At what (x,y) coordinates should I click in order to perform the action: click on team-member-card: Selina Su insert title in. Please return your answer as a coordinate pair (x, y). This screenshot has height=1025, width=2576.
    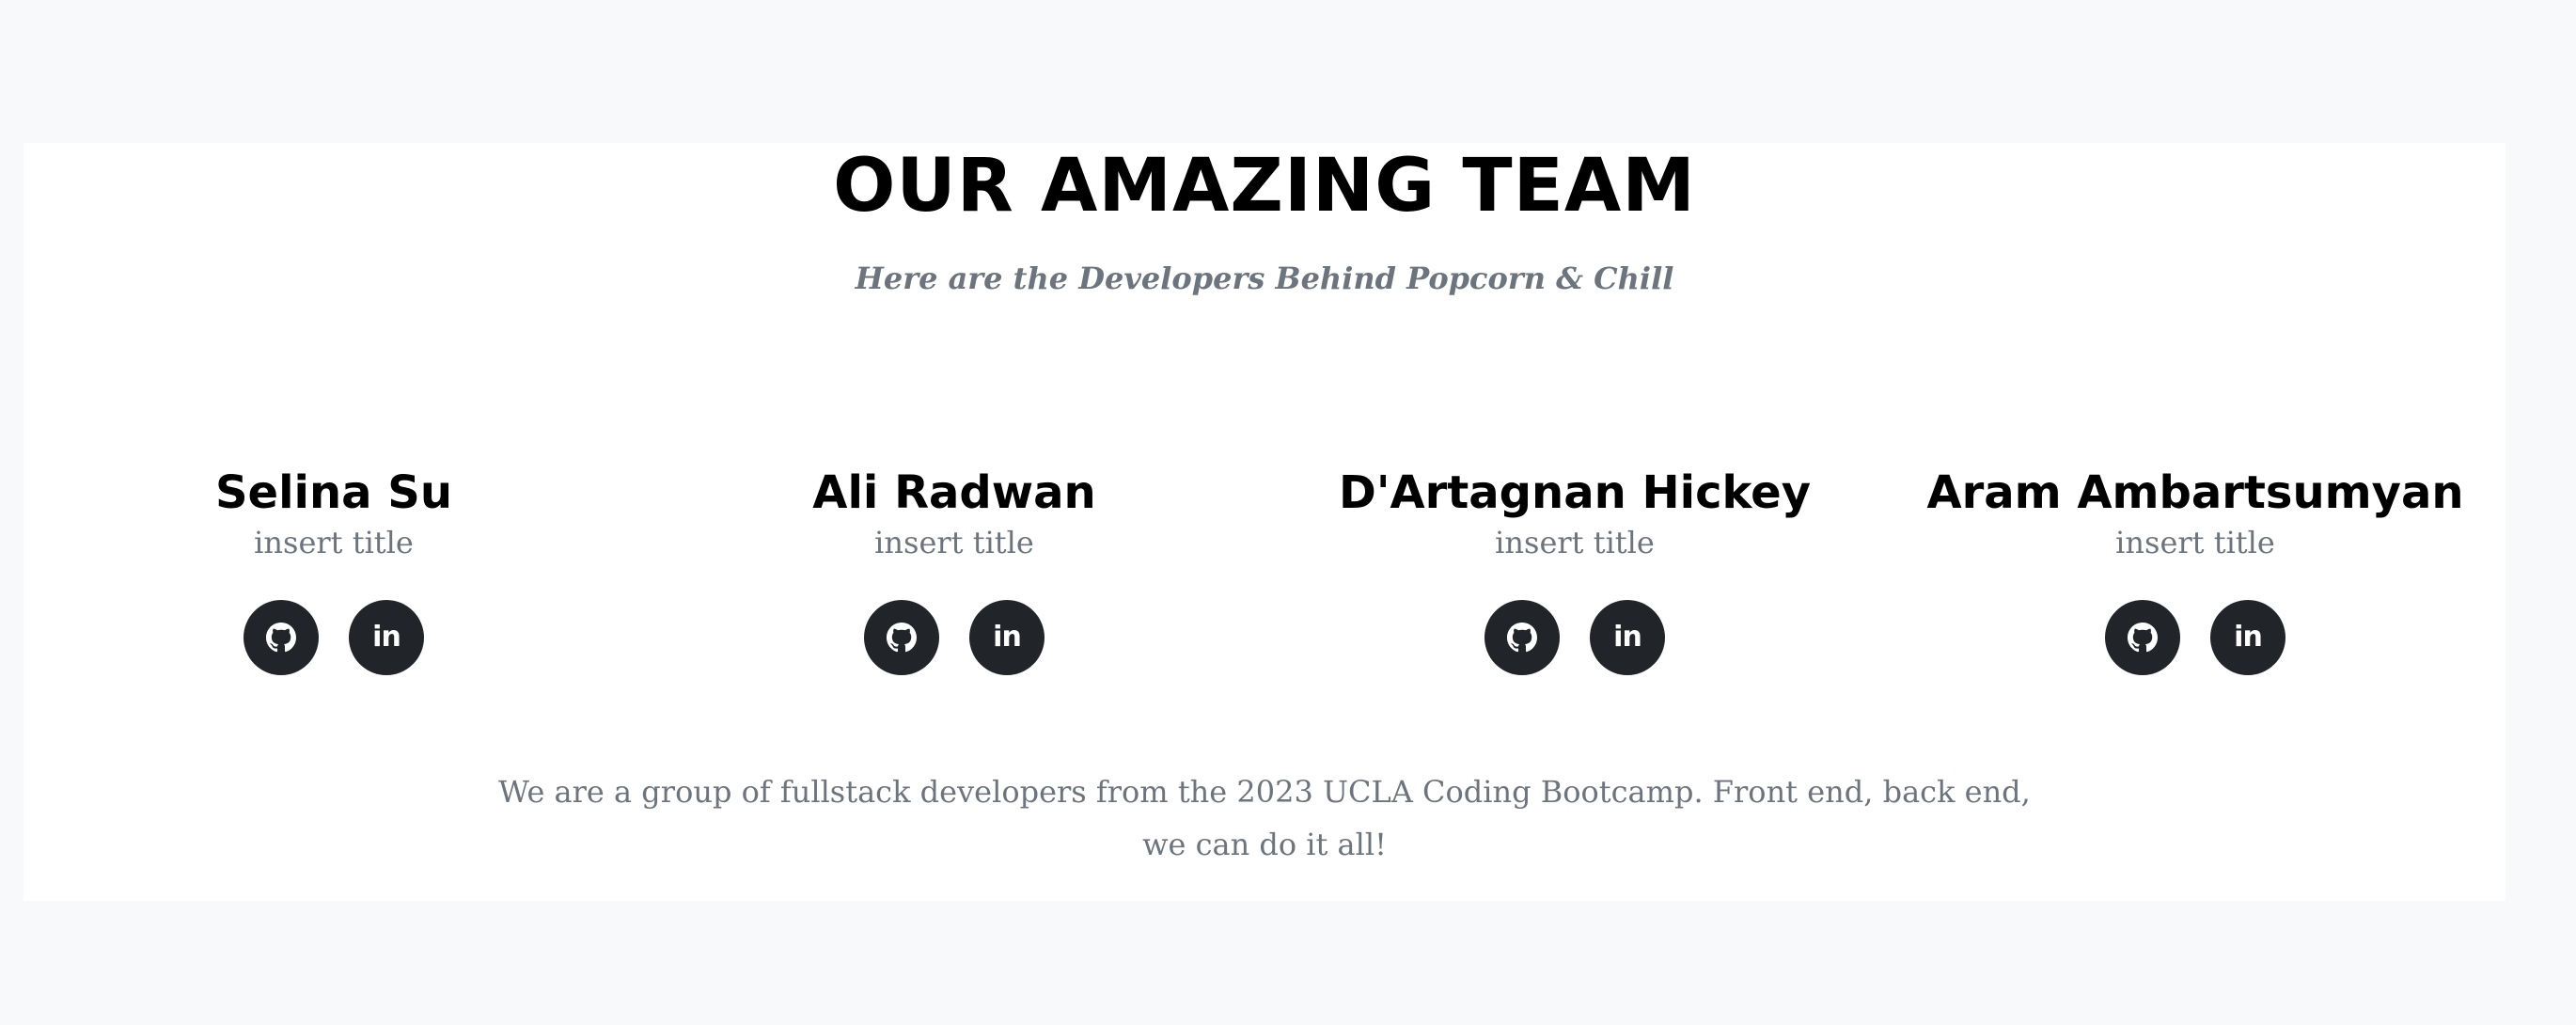
    Looking at the image, I should click on (334, 569).